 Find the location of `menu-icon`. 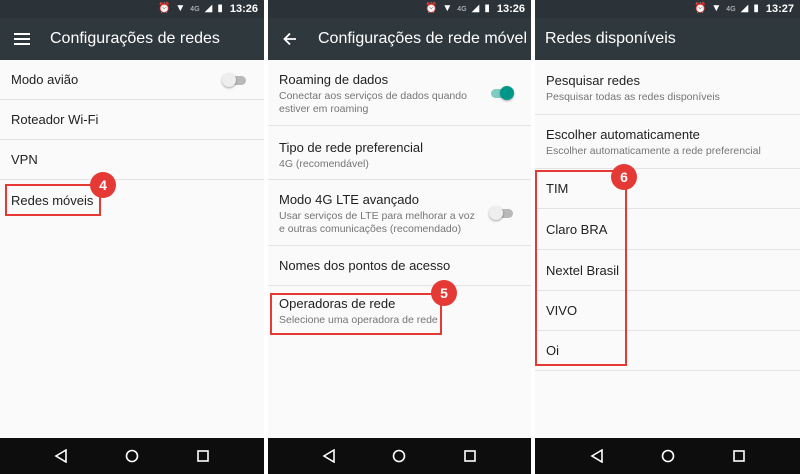

menu-icon is located at coordinates (22, 39).